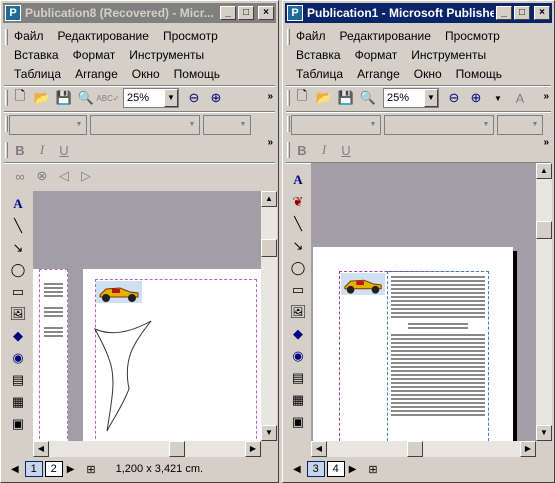  Describe the element at coordinates (228, 13) in the screenshot. I see `left-minimize-button: _` at that location.